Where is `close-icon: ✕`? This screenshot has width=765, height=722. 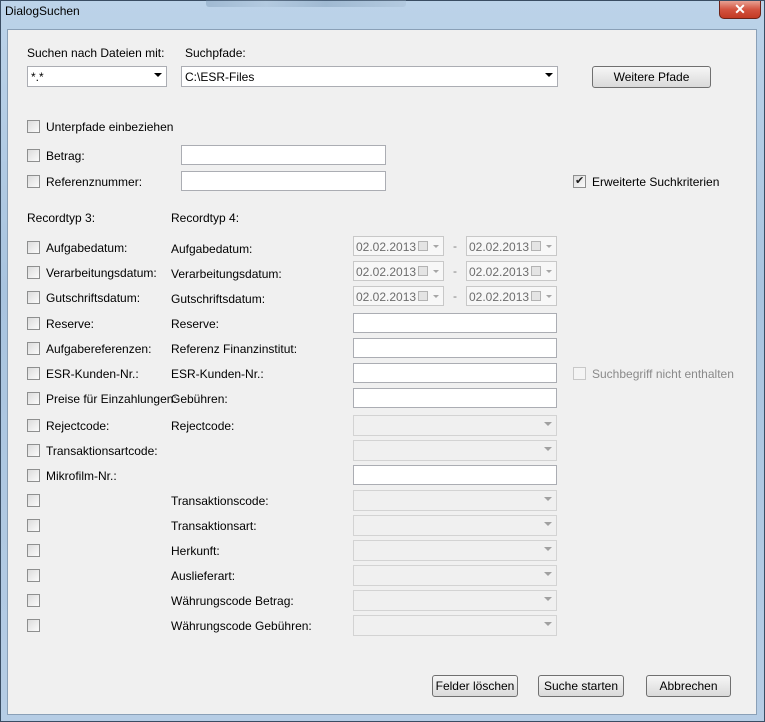
close-icon: ✕ is located at coordinates (740, 9).